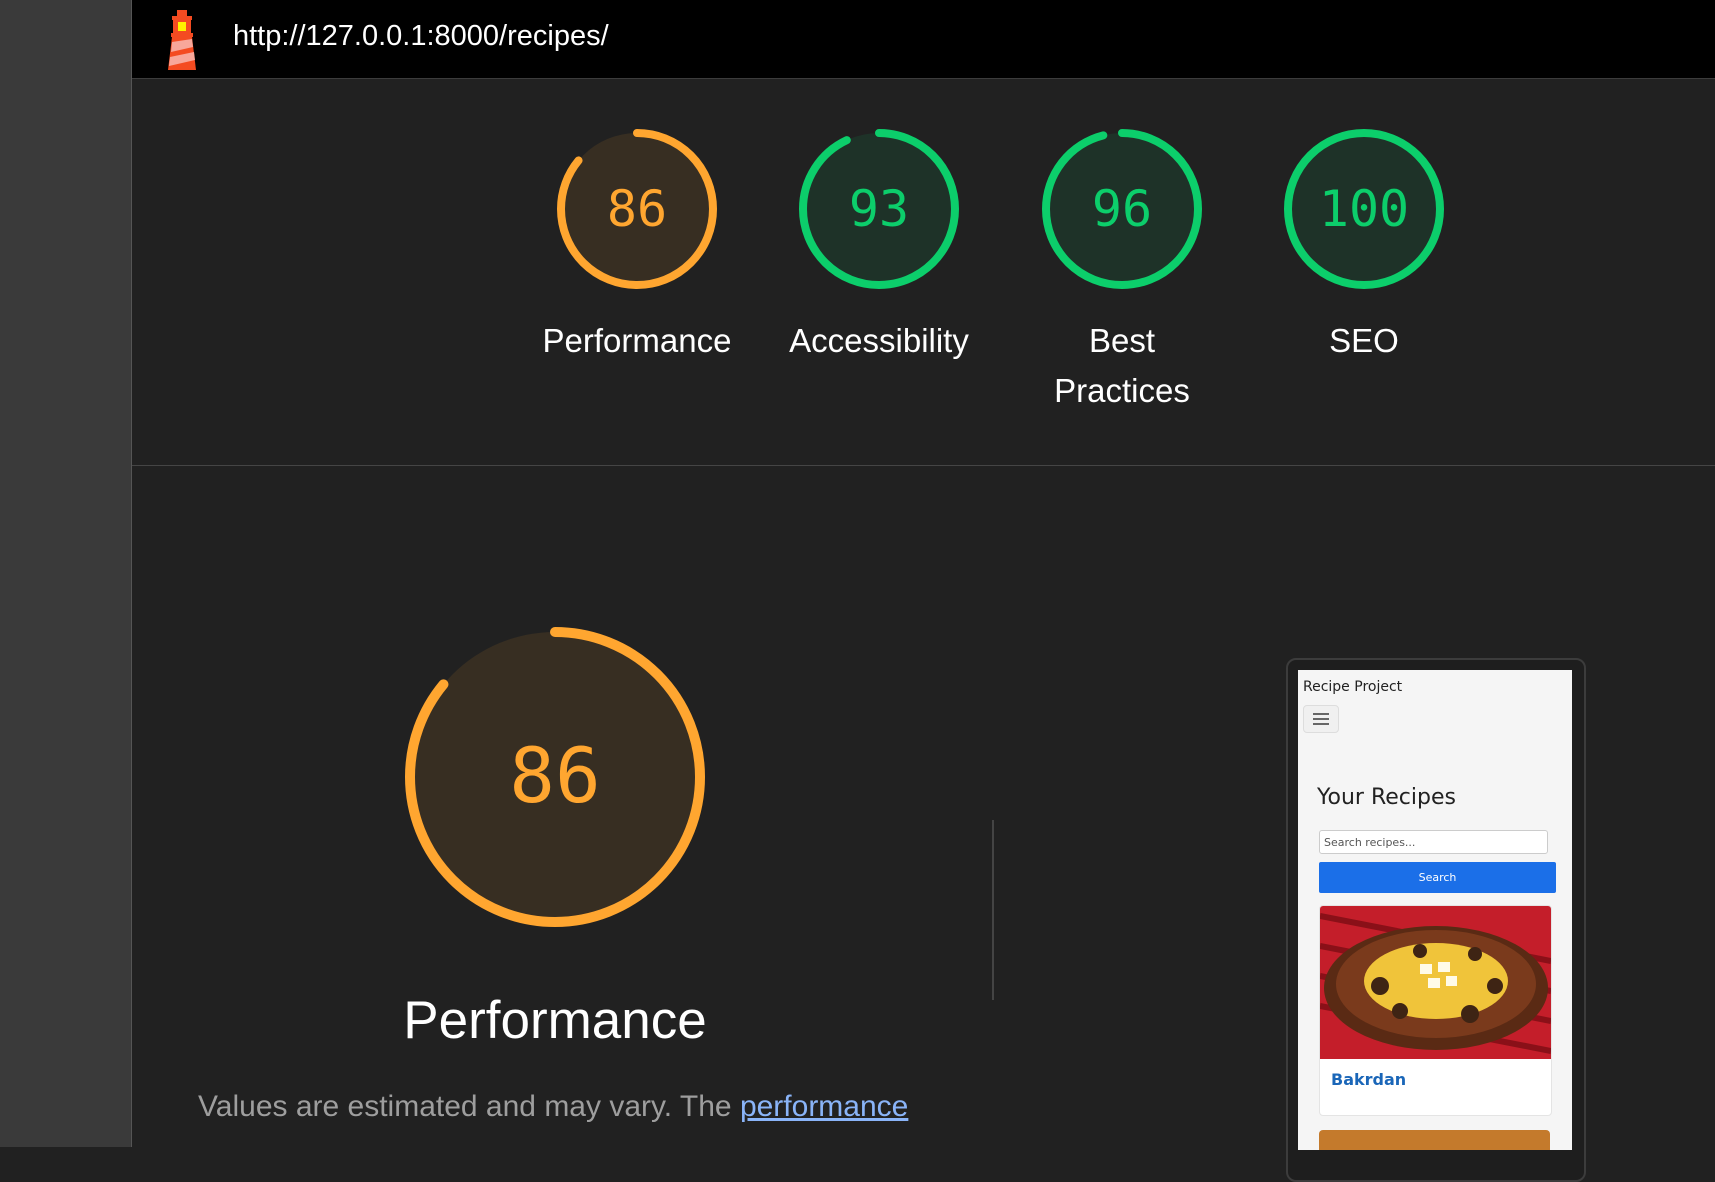 This screenshot has width=1715, height=1182. What do you see at coordinates (469, 1106) in the screenshot?
I see `disclaimer-text: Values are estimated and may vary. The` at bounding box center [469, 1106].